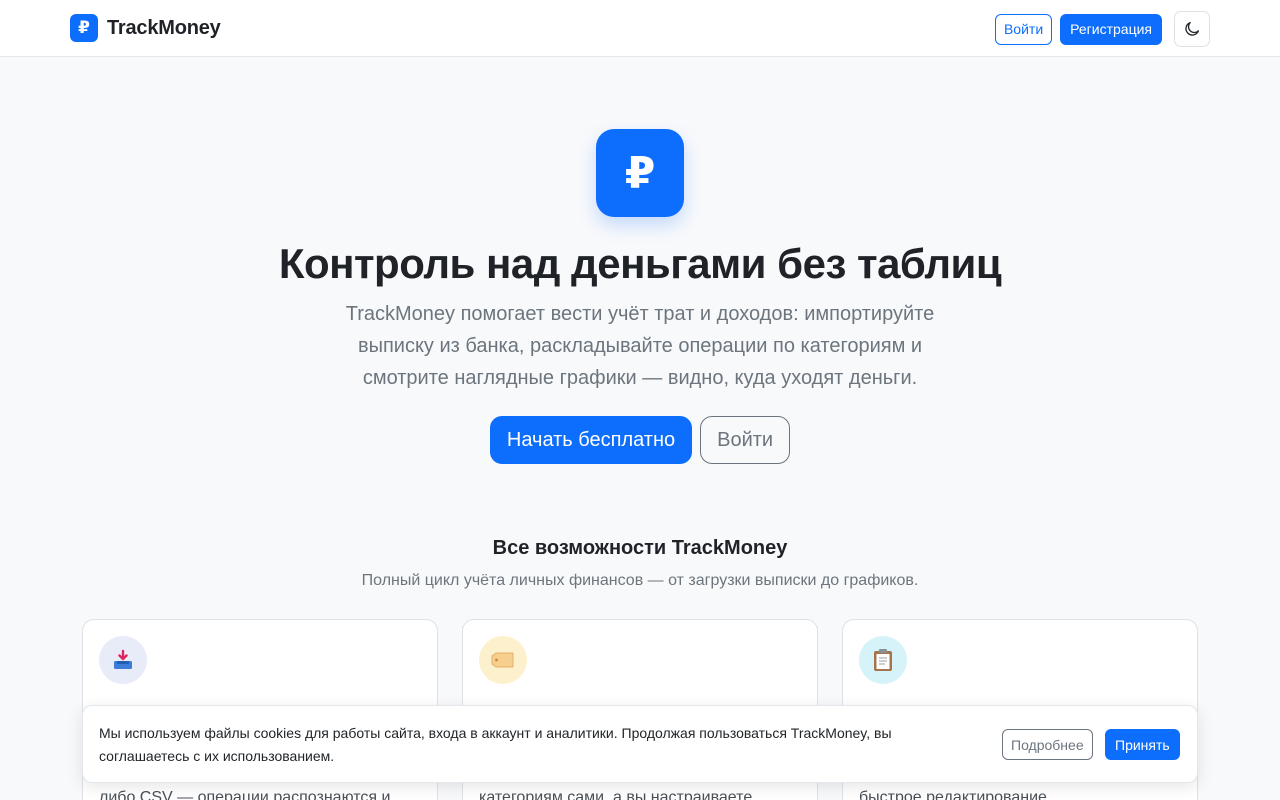 The width and height of the screenshot is (1280, 800). What do you see at coordinates (1047, 744) in the screenshot?
I see `cookie-more-button: Подробнее` at bounding box center [1047, 744].